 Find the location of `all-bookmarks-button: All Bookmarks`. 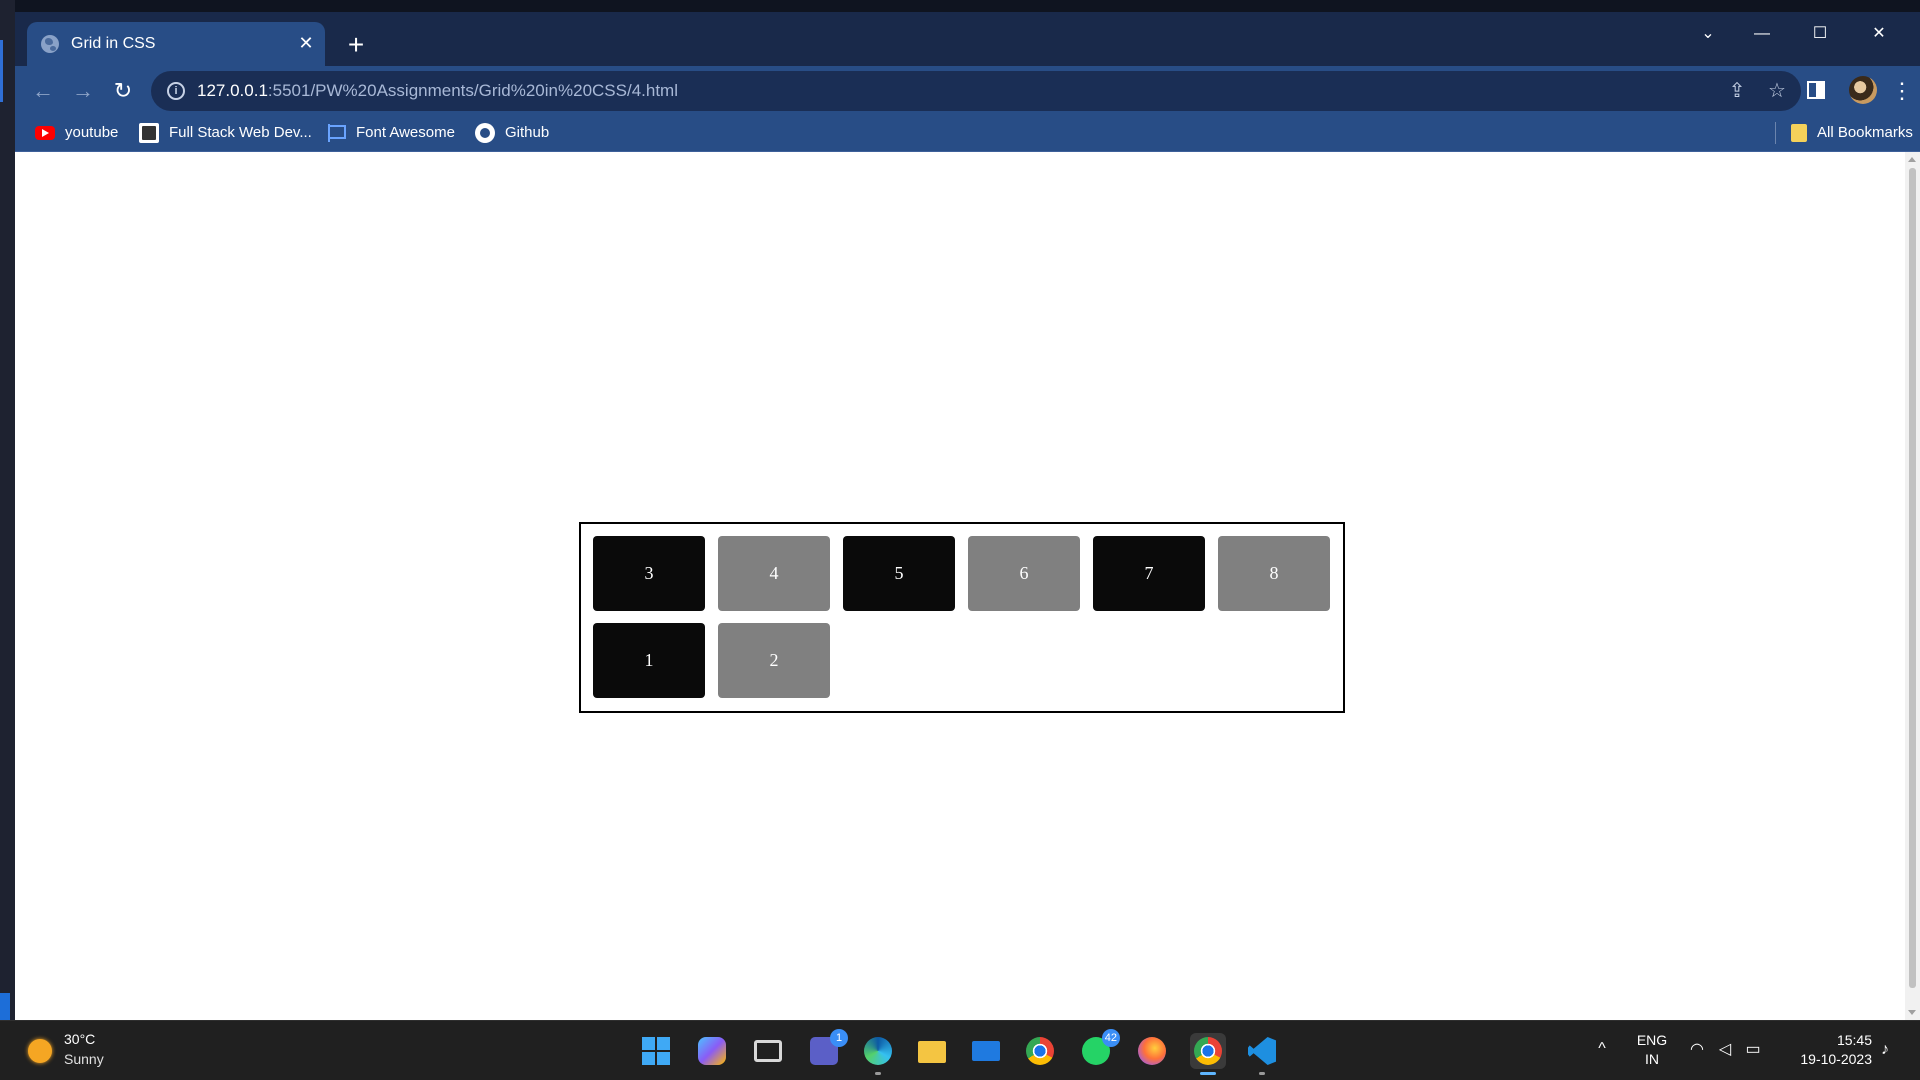

all-bookmarks-button: All Bookmarks is located at coordinates (1852, 133).